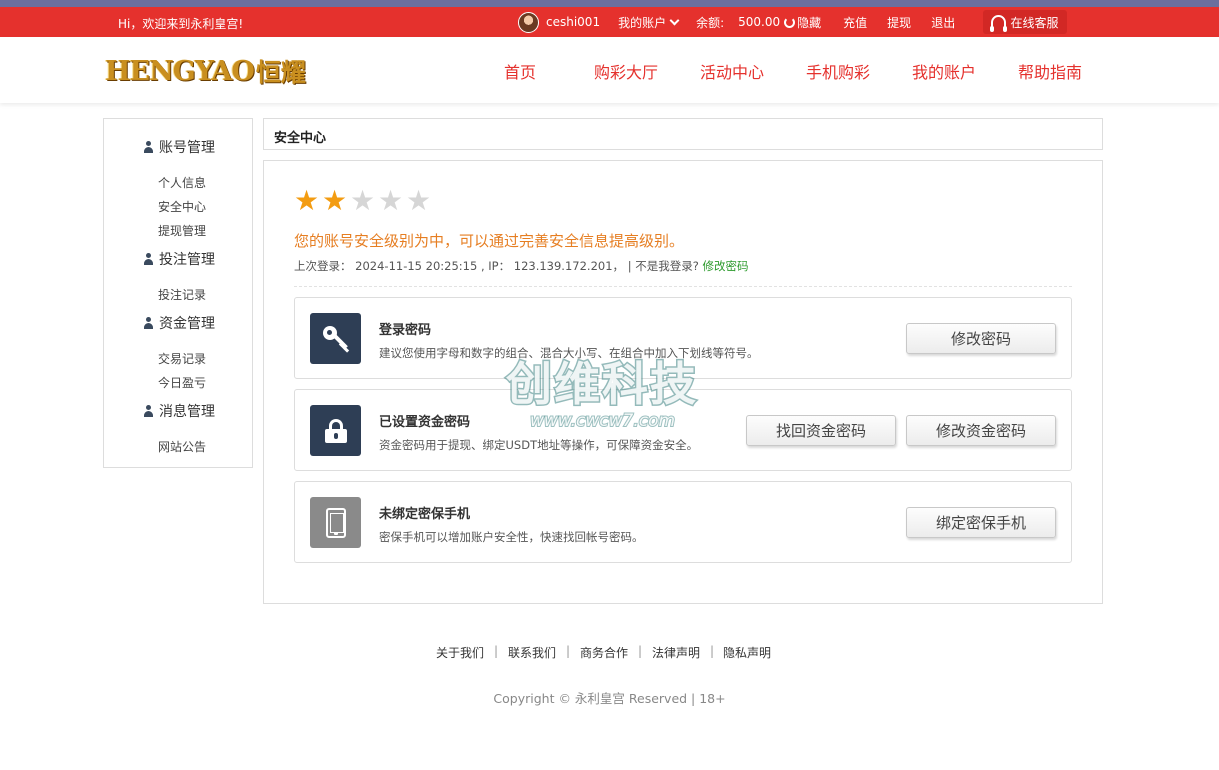 This screenshot has width=1219, height=770. Describe the element at coordinates (187, 260) in the screenshot. I see `sidebar-group-label: 投注管理` at that location.